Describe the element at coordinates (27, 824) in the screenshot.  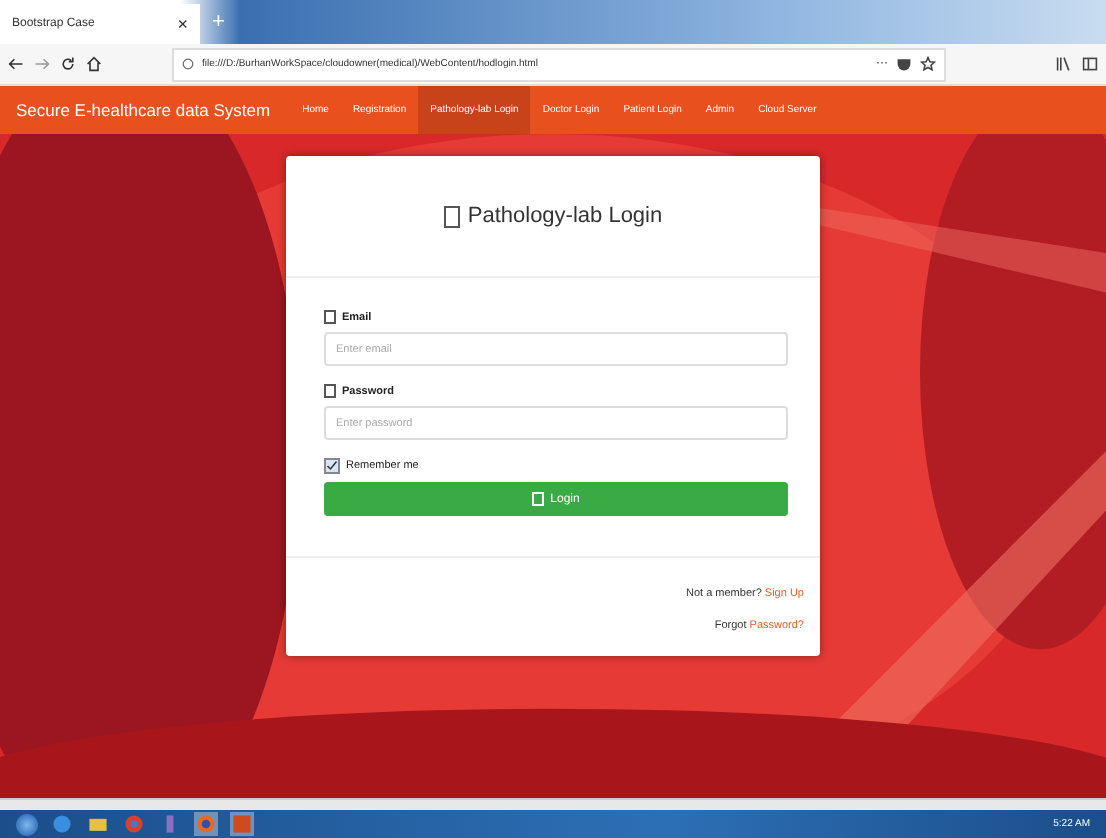
I see `start-button` at that location.